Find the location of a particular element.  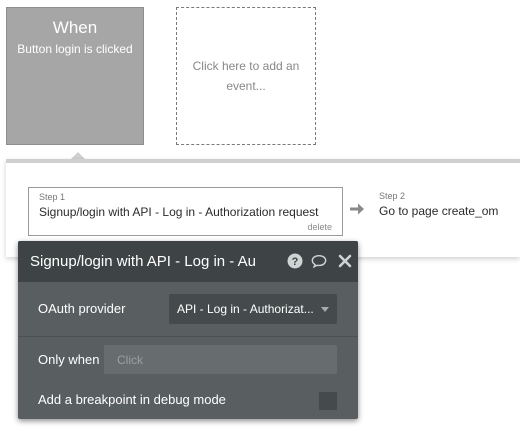

panel-header: Signup/login with API - Log in - Au ? is located at coordinates (188, 261).